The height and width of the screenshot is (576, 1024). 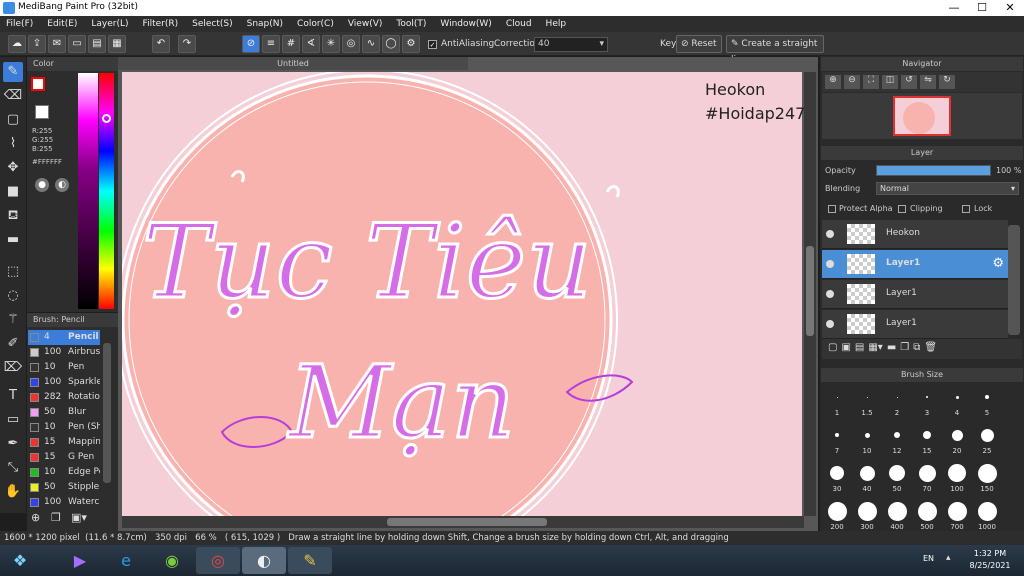 I want to click on zoom-in-icon: ⊕, so click(x=833, y=82).